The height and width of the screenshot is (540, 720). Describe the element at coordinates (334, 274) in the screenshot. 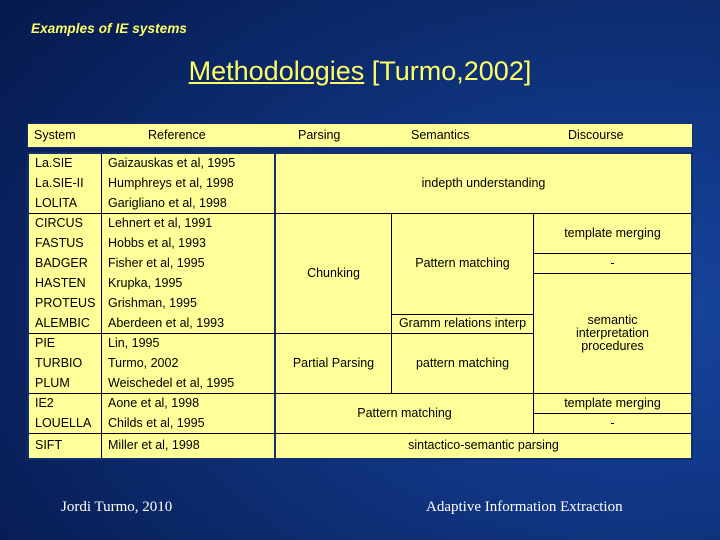

I see `table-cell-chunking: Chunking` at that location.